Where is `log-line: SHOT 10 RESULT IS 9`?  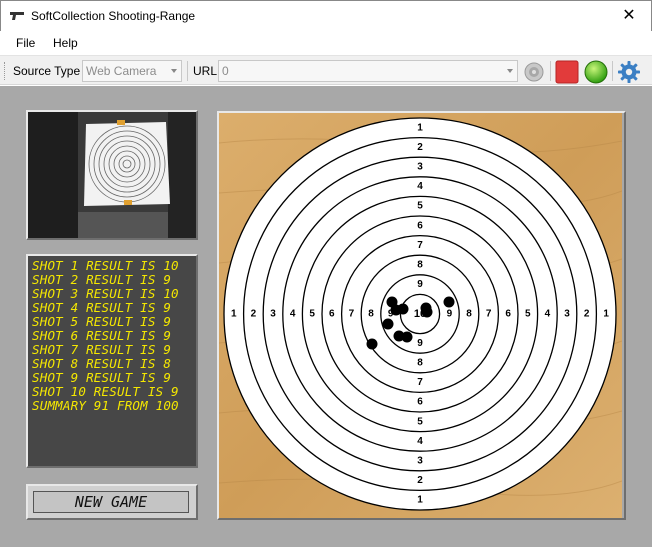 log-line: SHOT 10 RESULT IS 9 is located at coordinates (105, 391).